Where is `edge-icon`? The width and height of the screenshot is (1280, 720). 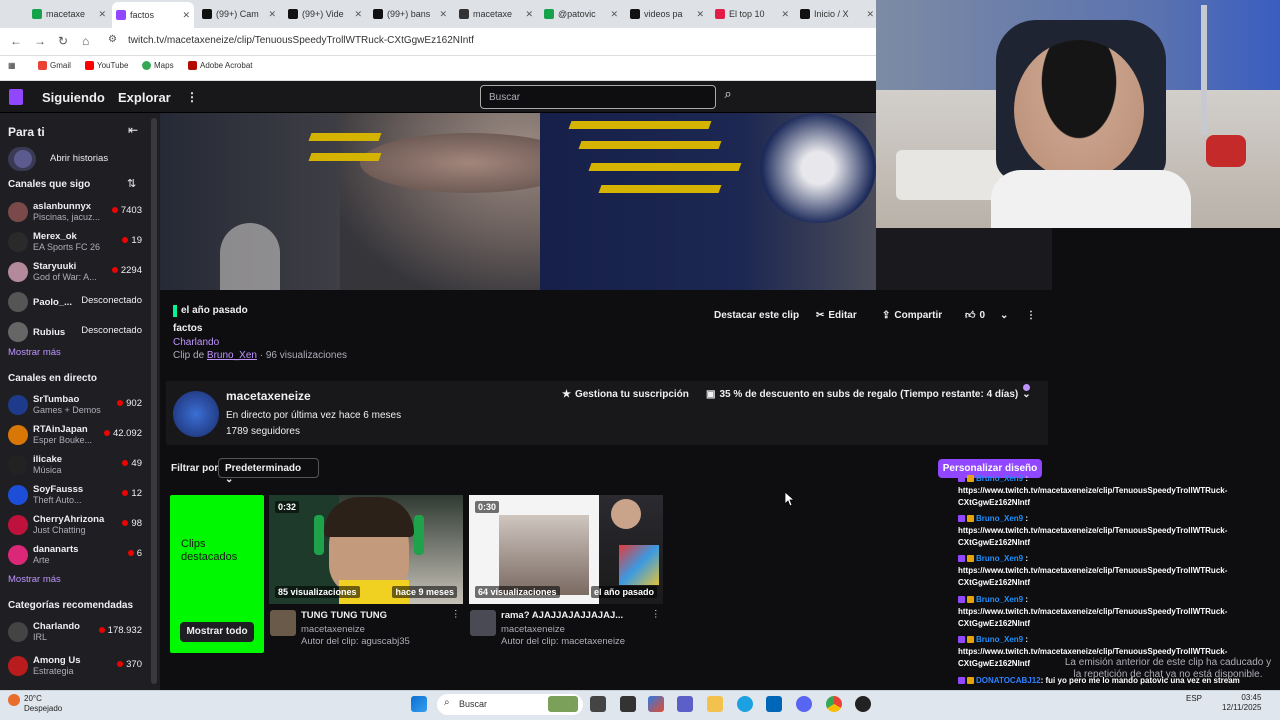
edge-icon is located at coordinates (745, 704).